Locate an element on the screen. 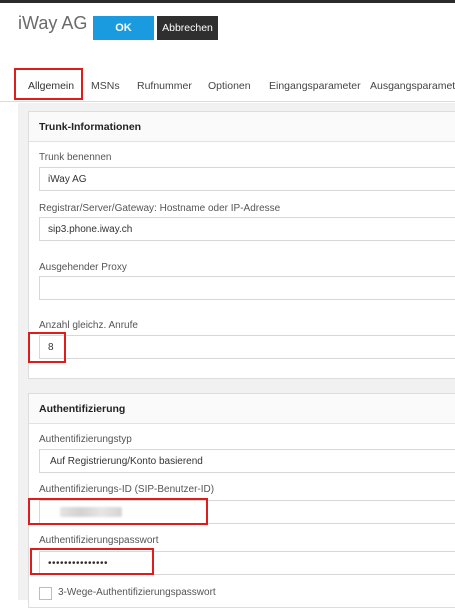 The width and height of the screenshot is (455, 608). tab-rufnummer: Rufnummer is located at coordinates (164, 86).